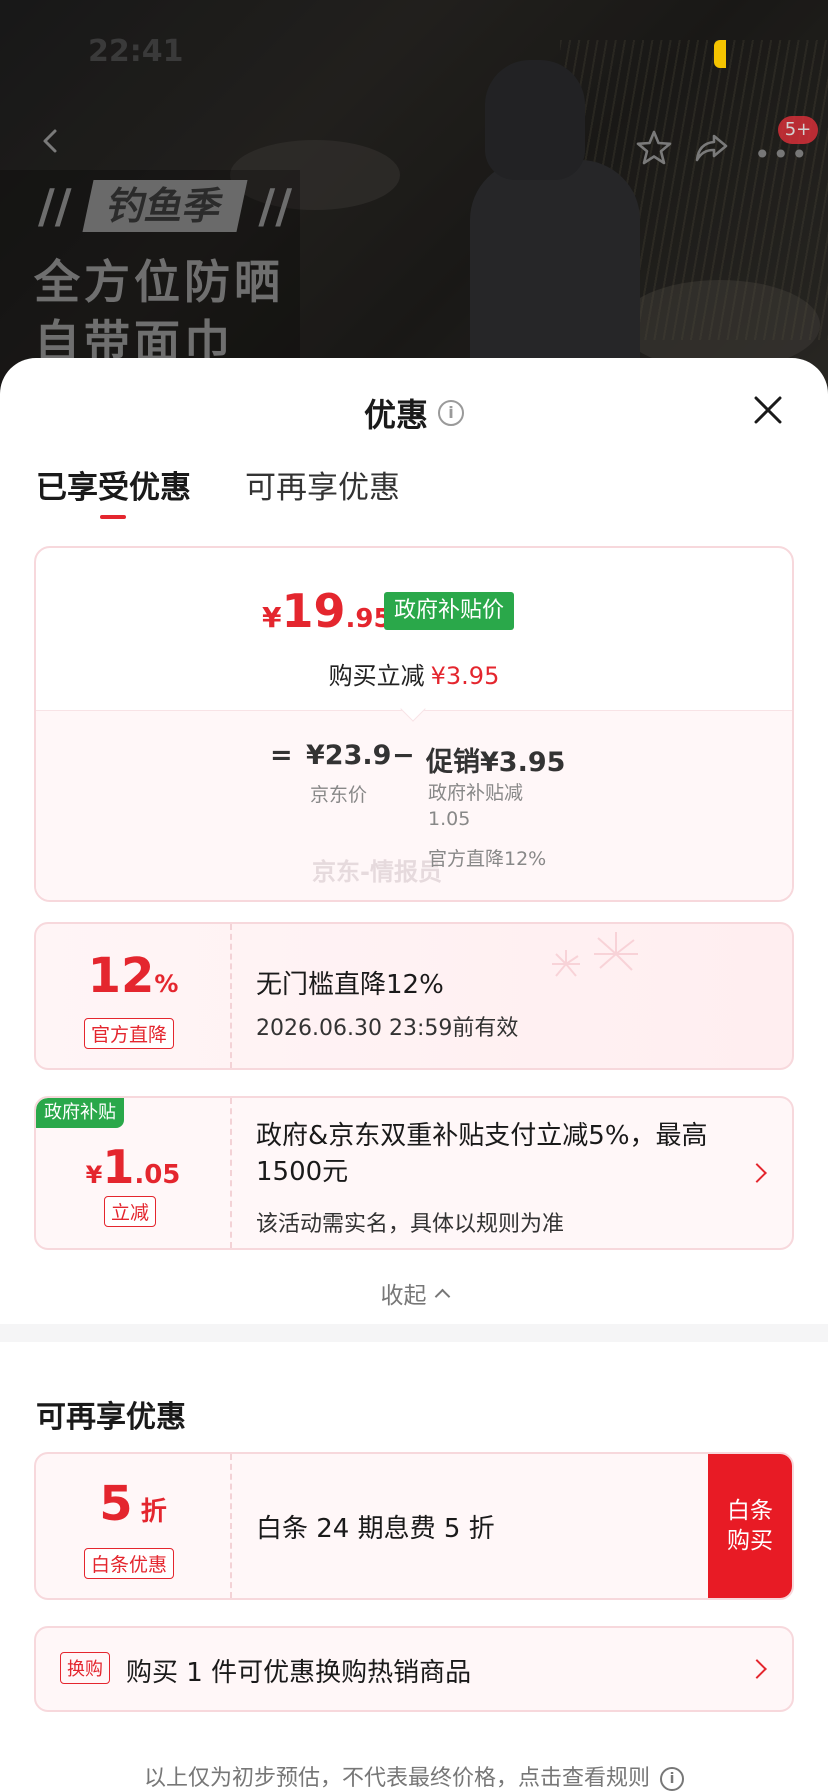 The height and width of the screenshot is (1792, 828). What do you see at coordinates (396, 1778) in the screenshot?
I see `disclaimer-text: 以上仅为初步预估，不代表最终价格，点击查看规则` at bounding box center [396, 1778].